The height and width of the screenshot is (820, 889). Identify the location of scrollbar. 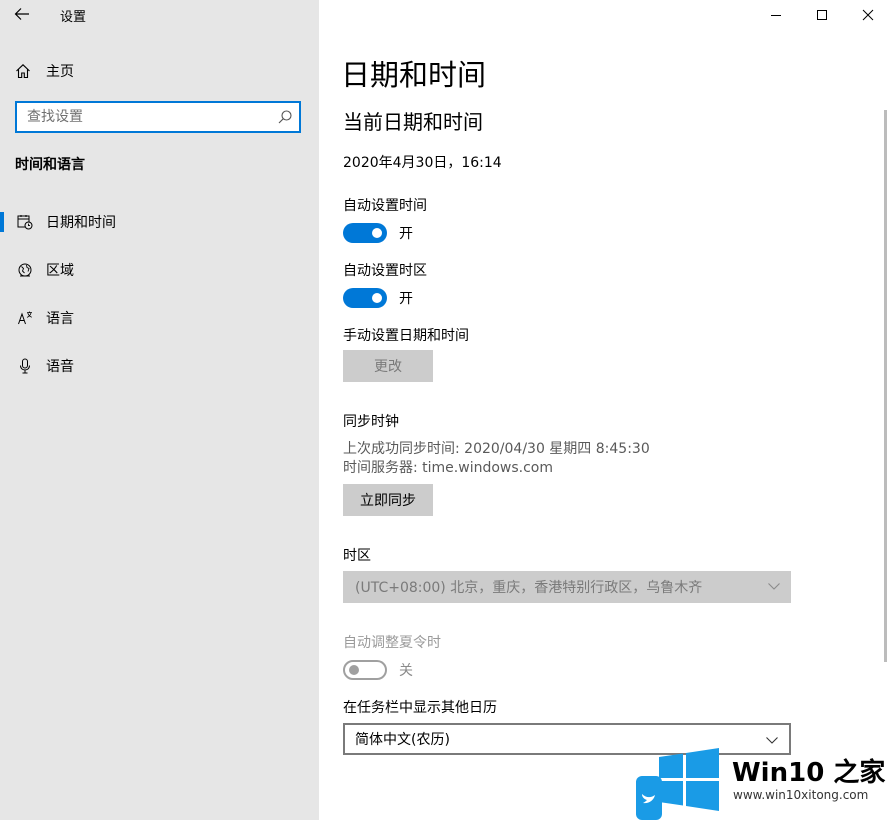
(885, 386).